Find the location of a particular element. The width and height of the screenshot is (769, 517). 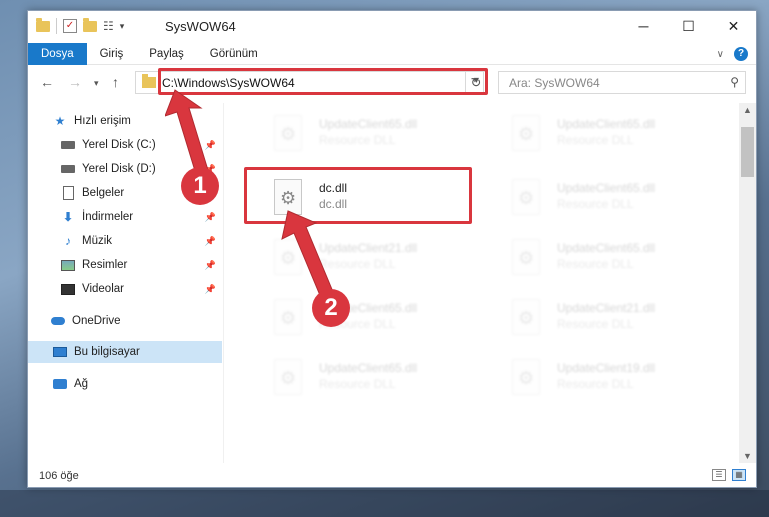

scroll-down-icon: ▼ is located at coordinates (747, 456).